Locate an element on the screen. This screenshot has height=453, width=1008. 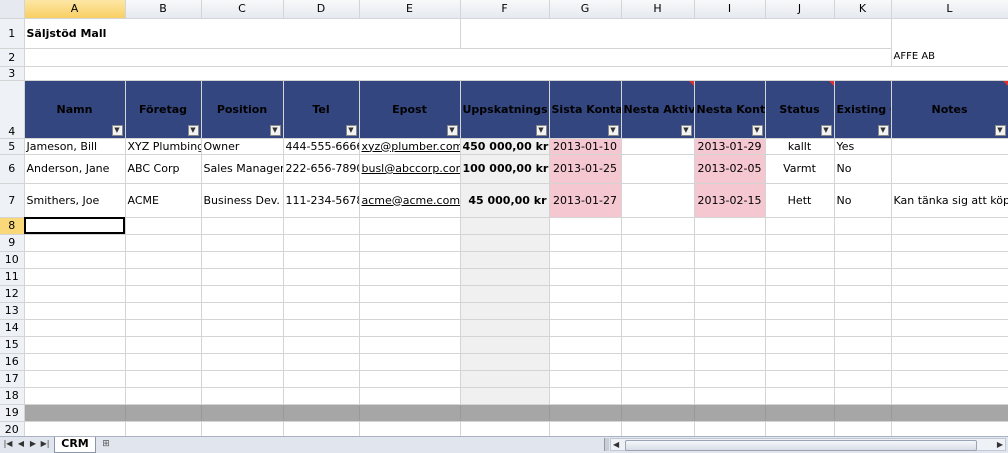
cell-existing: No is located at coordinates (863, 169).